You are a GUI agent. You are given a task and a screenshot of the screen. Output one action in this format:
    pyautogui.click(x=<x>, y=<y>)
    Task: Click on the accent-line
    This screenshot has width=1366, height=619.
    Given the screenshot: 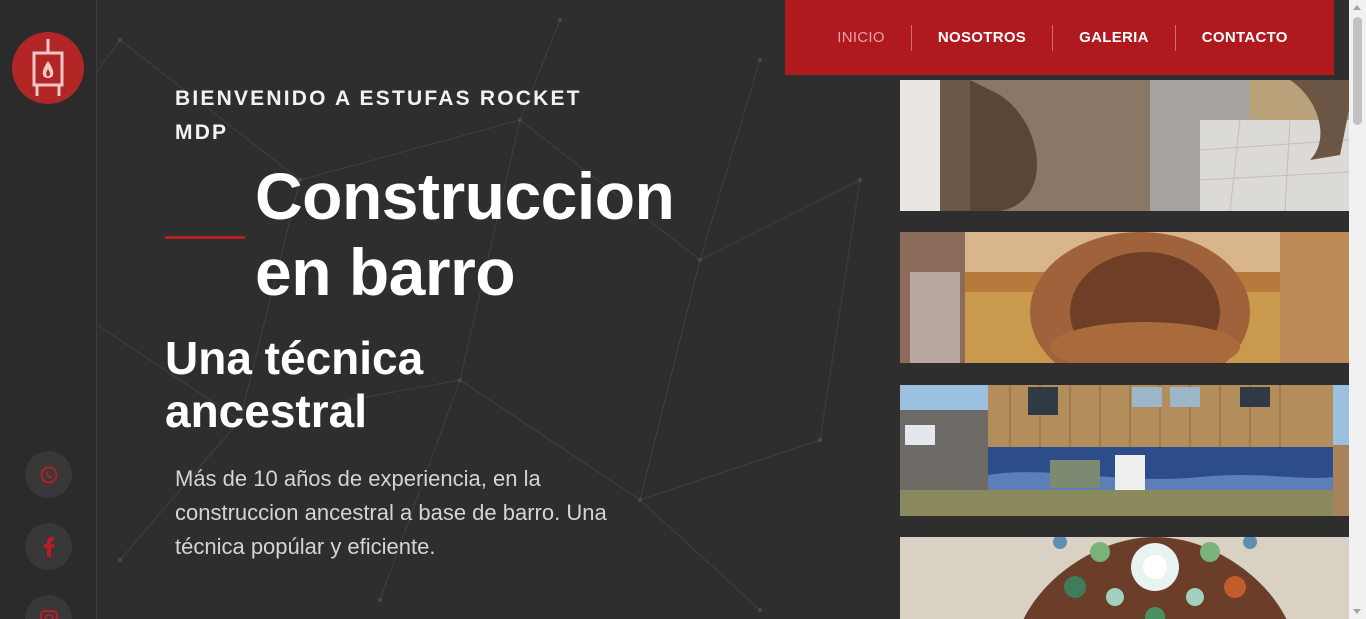 What is the action you would take?
    pyautogui.click(x=205, y=237)
    